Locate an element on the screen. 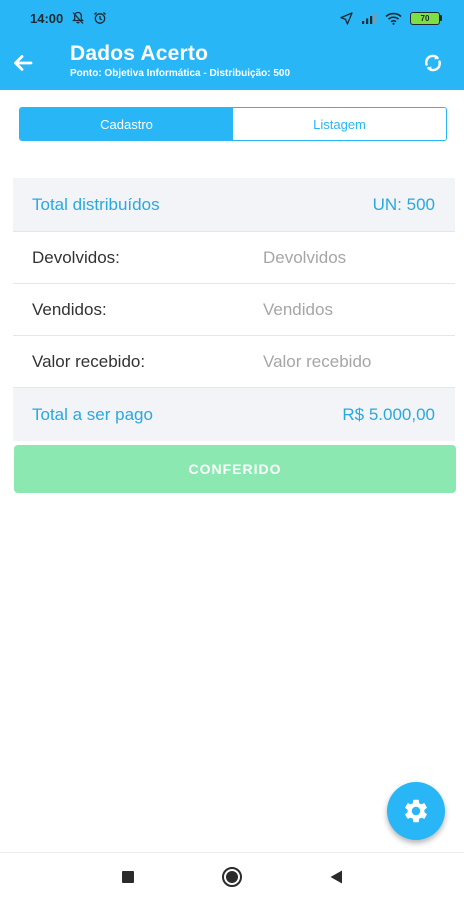  refresh-button is located at coordinates (433, 63).